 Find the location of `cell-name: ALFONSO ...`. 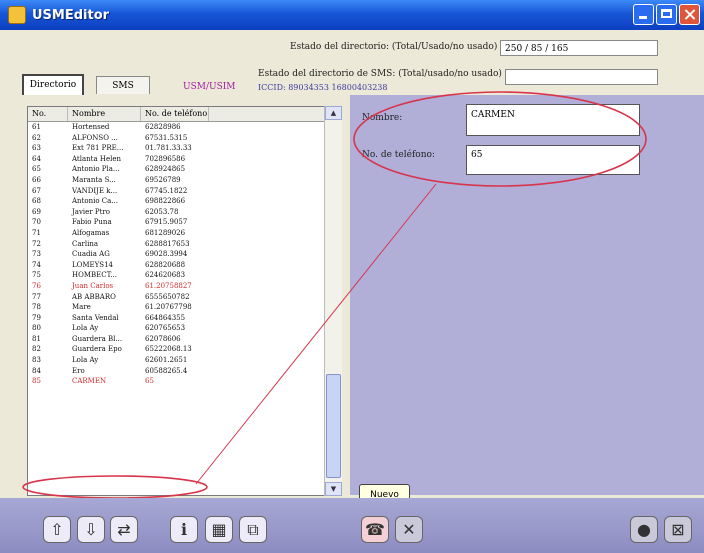

cell-name: ALFONSO ... is located at coordinates (95, 137).